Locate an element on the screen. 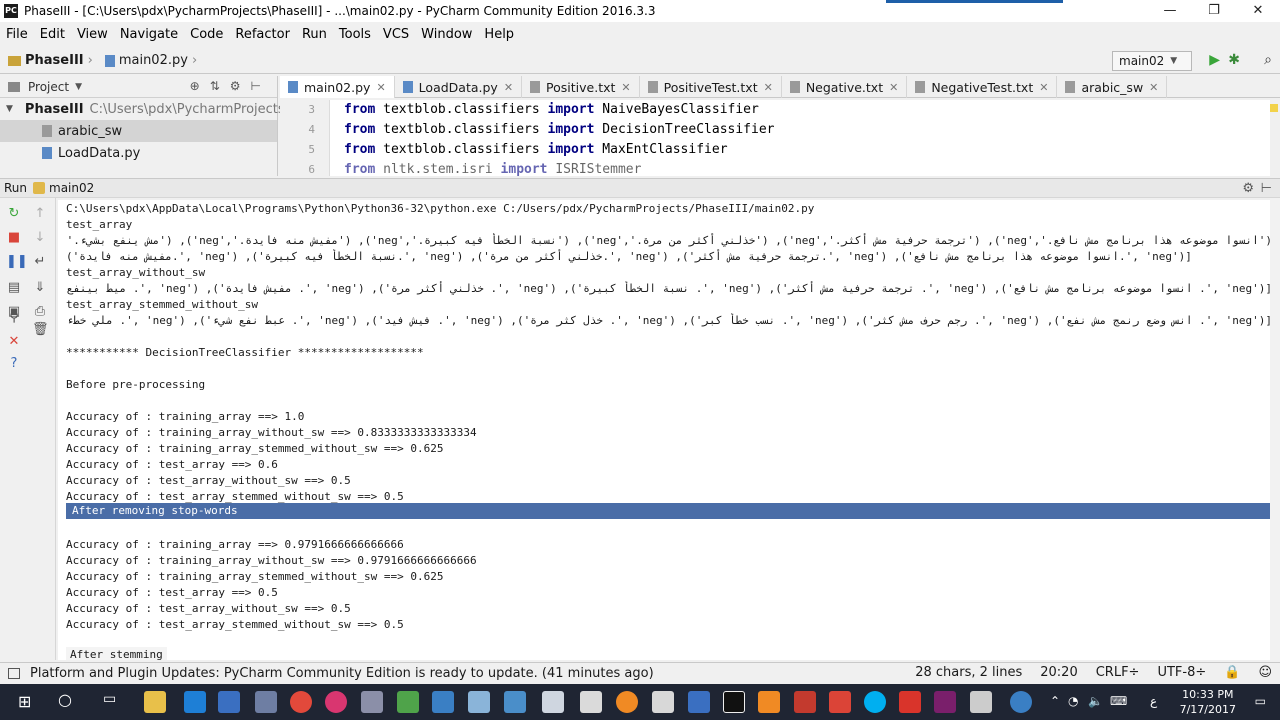 This screenshot has height=720, width=1280. tab-negative: Negative.txt ✕ is located at coordinates (845, 87).